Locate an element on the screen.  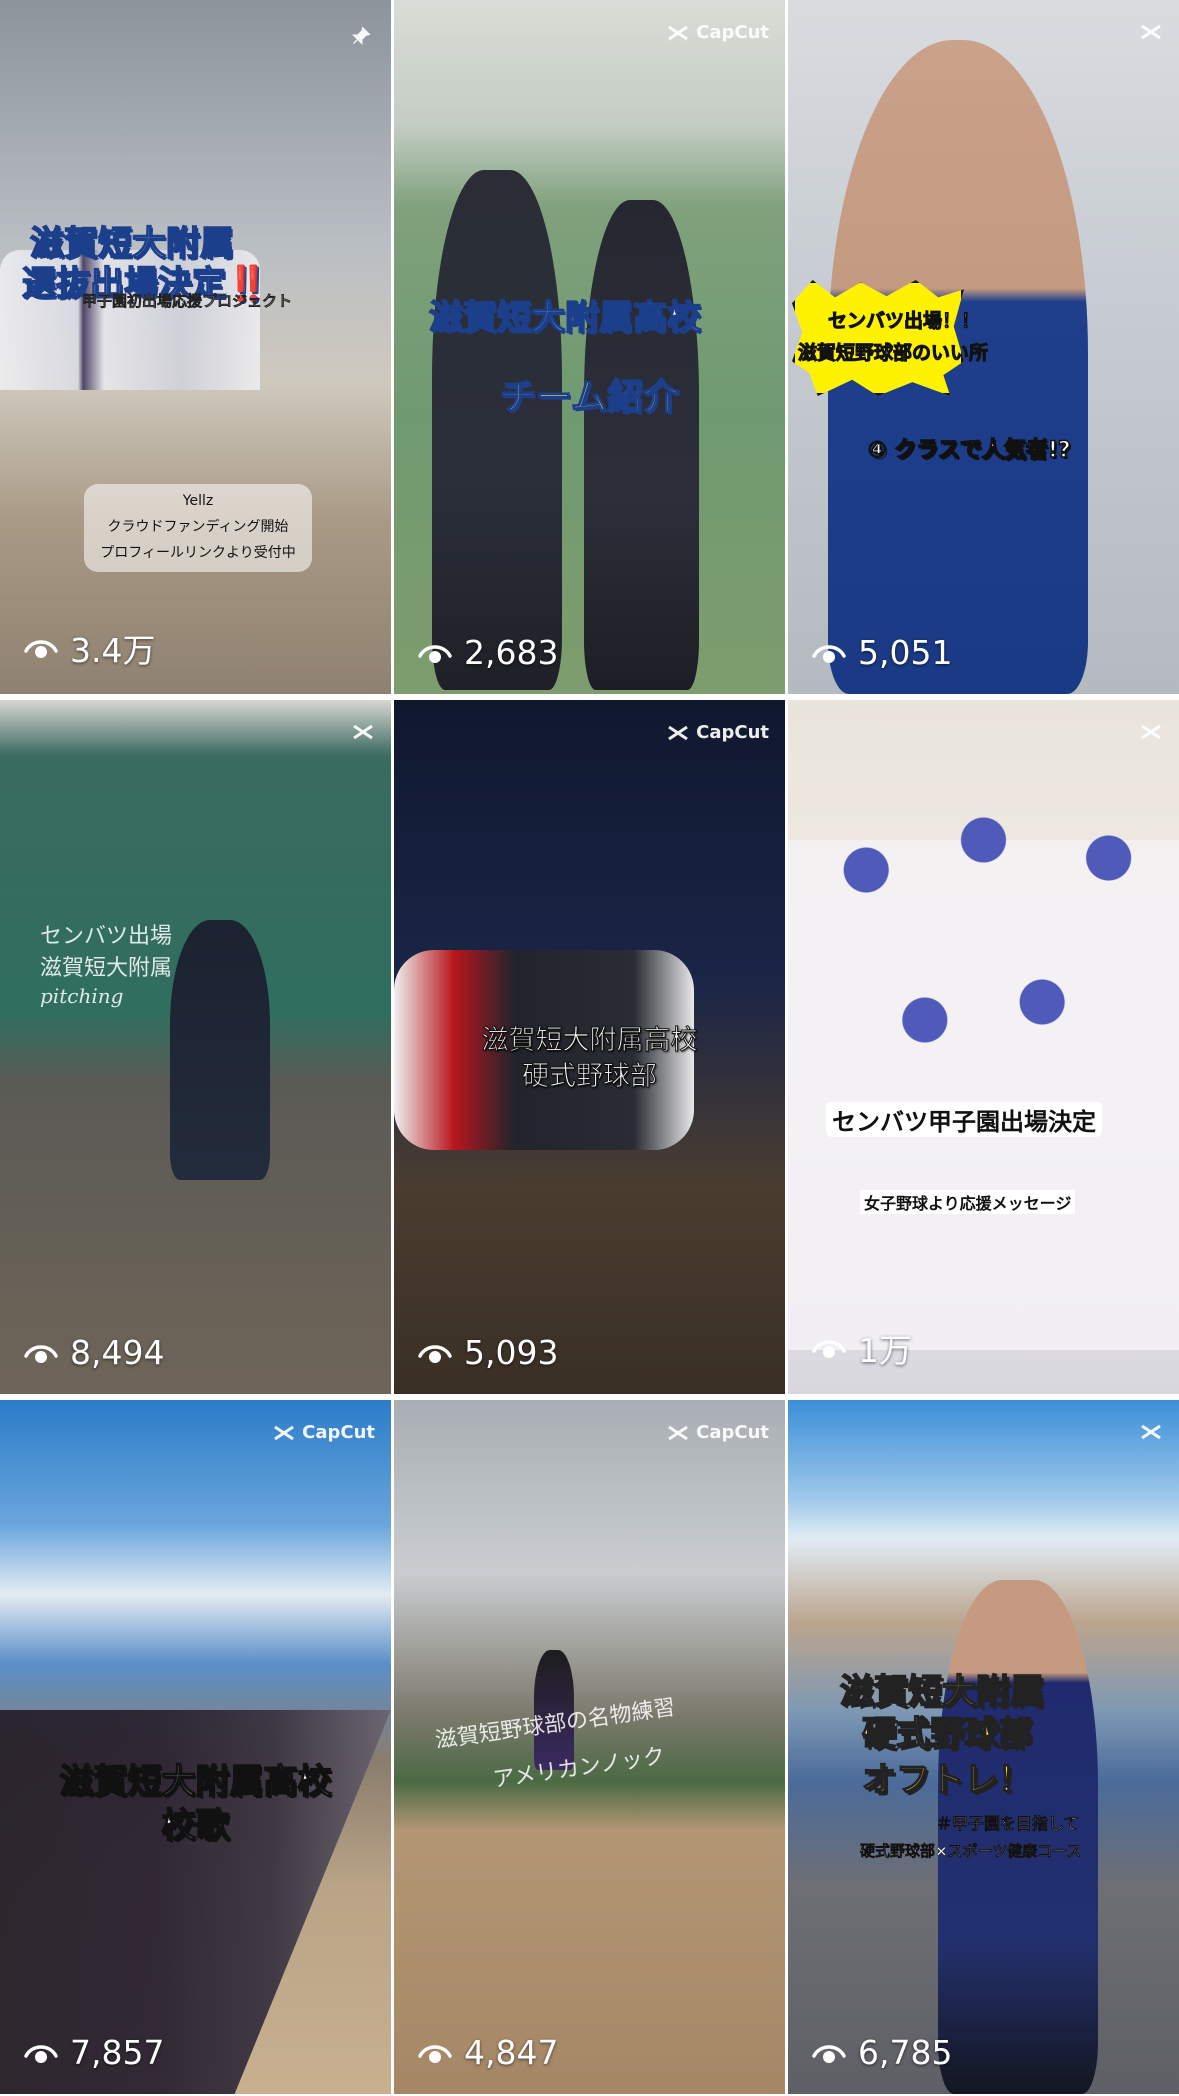
view-count: 1万 is located at coordinates (862, 1348).